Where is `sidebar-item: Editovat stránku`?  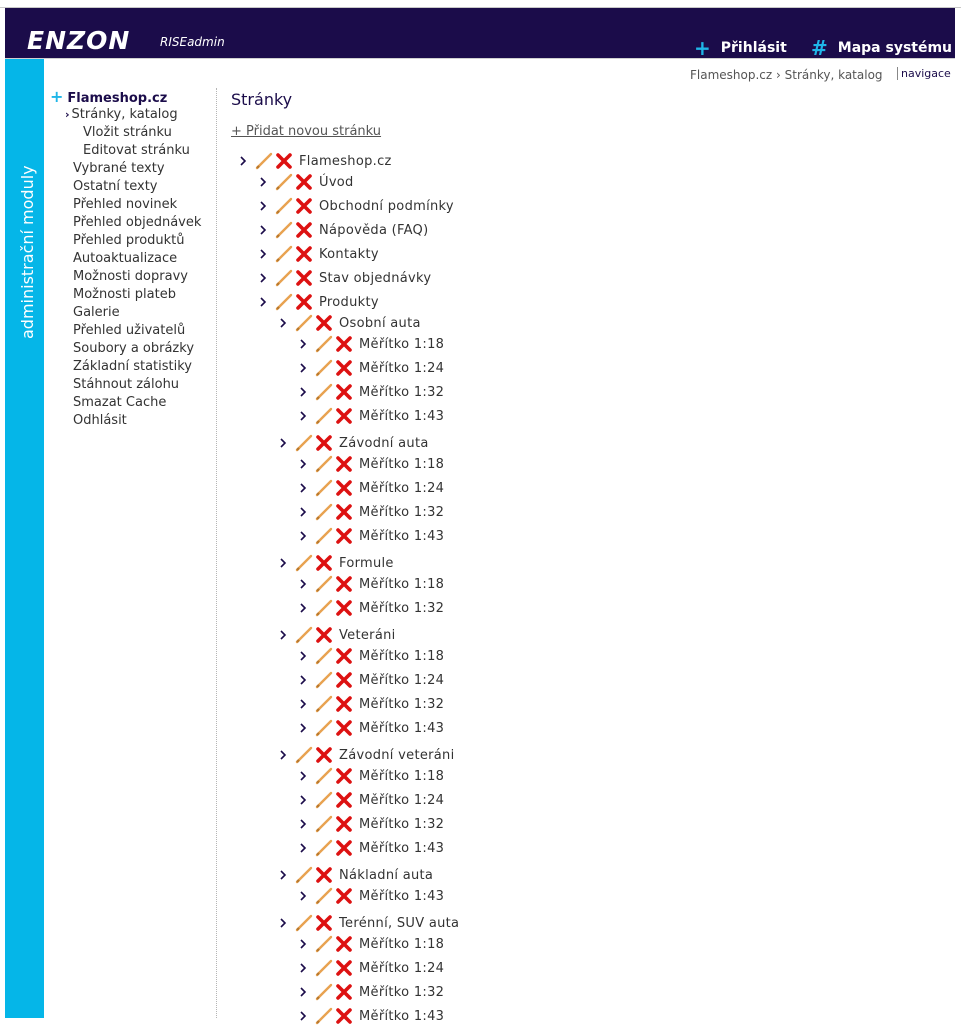
sidebar-item: Editovat stránku is located at coordinates (132, 151).